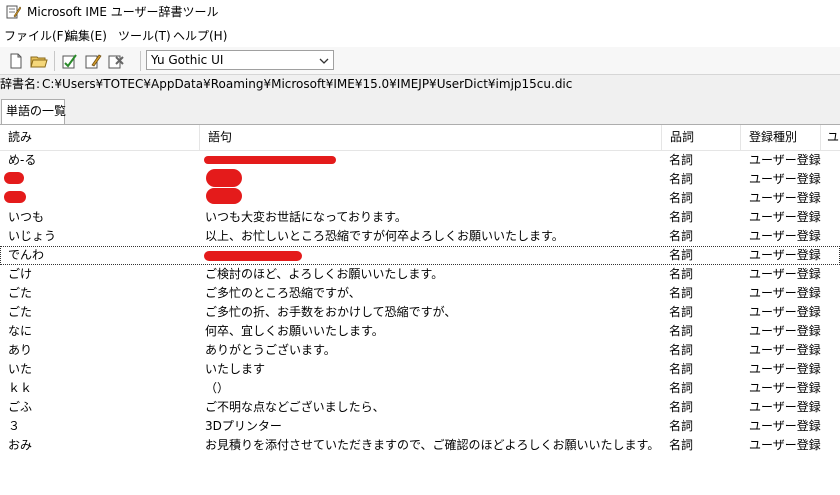 This screenshot has height=495, width=840. Describe the element at coordinates (22, 160) in the screenshot. I see `cell-yomi: め-る` at that location.